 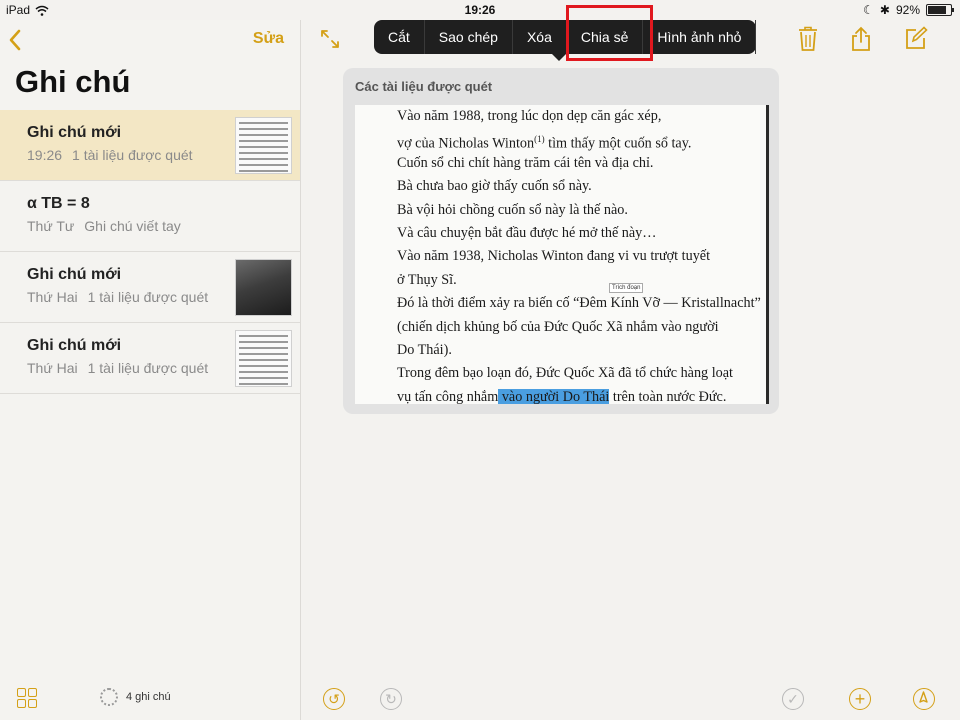 What do you see at coordinates (45, 155) in the screenshot?
I see `note-date: 19:26` at bounding box center [45, 155].